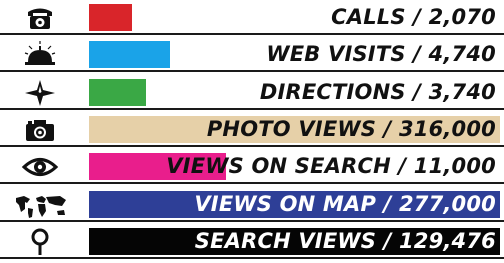 The width and height of the screenshot is (504, 263). What do you see at coordinates (40, 167) in the screenshot?
I see `eye-icon` at bounding box center [40, 167].